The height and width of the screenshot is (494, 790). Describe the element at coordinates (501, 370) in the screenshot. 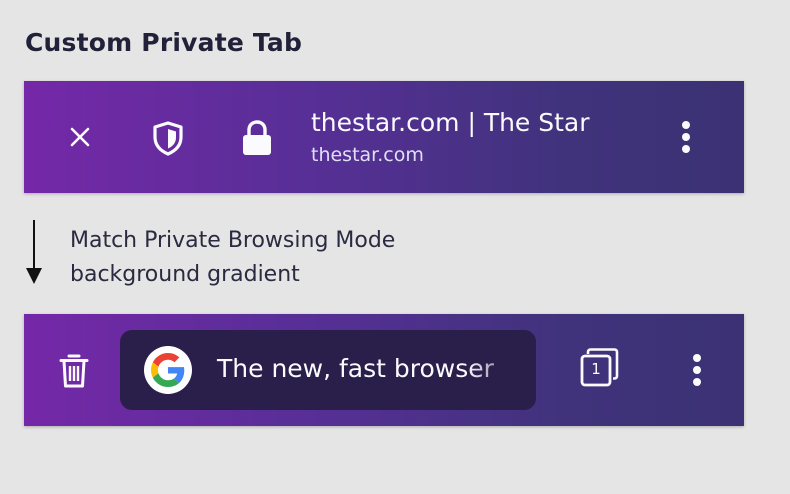

I see `text-fade` at that location.